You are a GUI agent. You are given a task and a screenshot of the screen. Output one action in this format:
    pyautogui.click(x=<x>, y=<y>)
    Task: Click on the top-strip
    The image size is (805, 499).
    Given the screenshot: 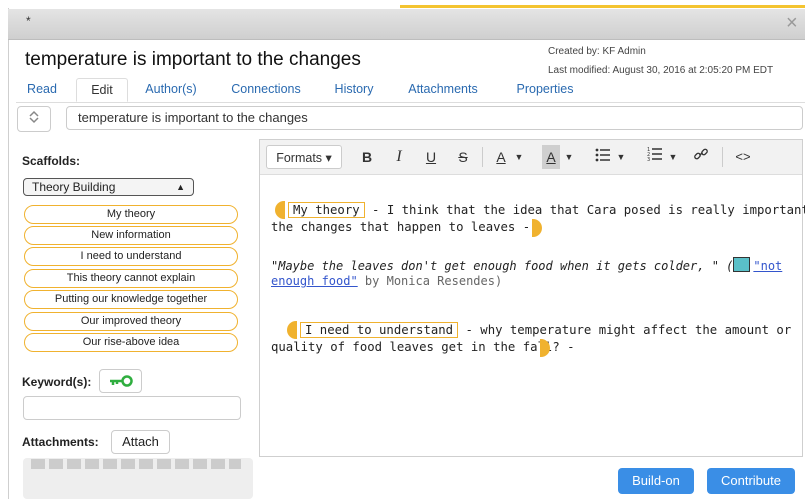 What is the action you would take?
    pyautogui.click(x=402, y=4)
    